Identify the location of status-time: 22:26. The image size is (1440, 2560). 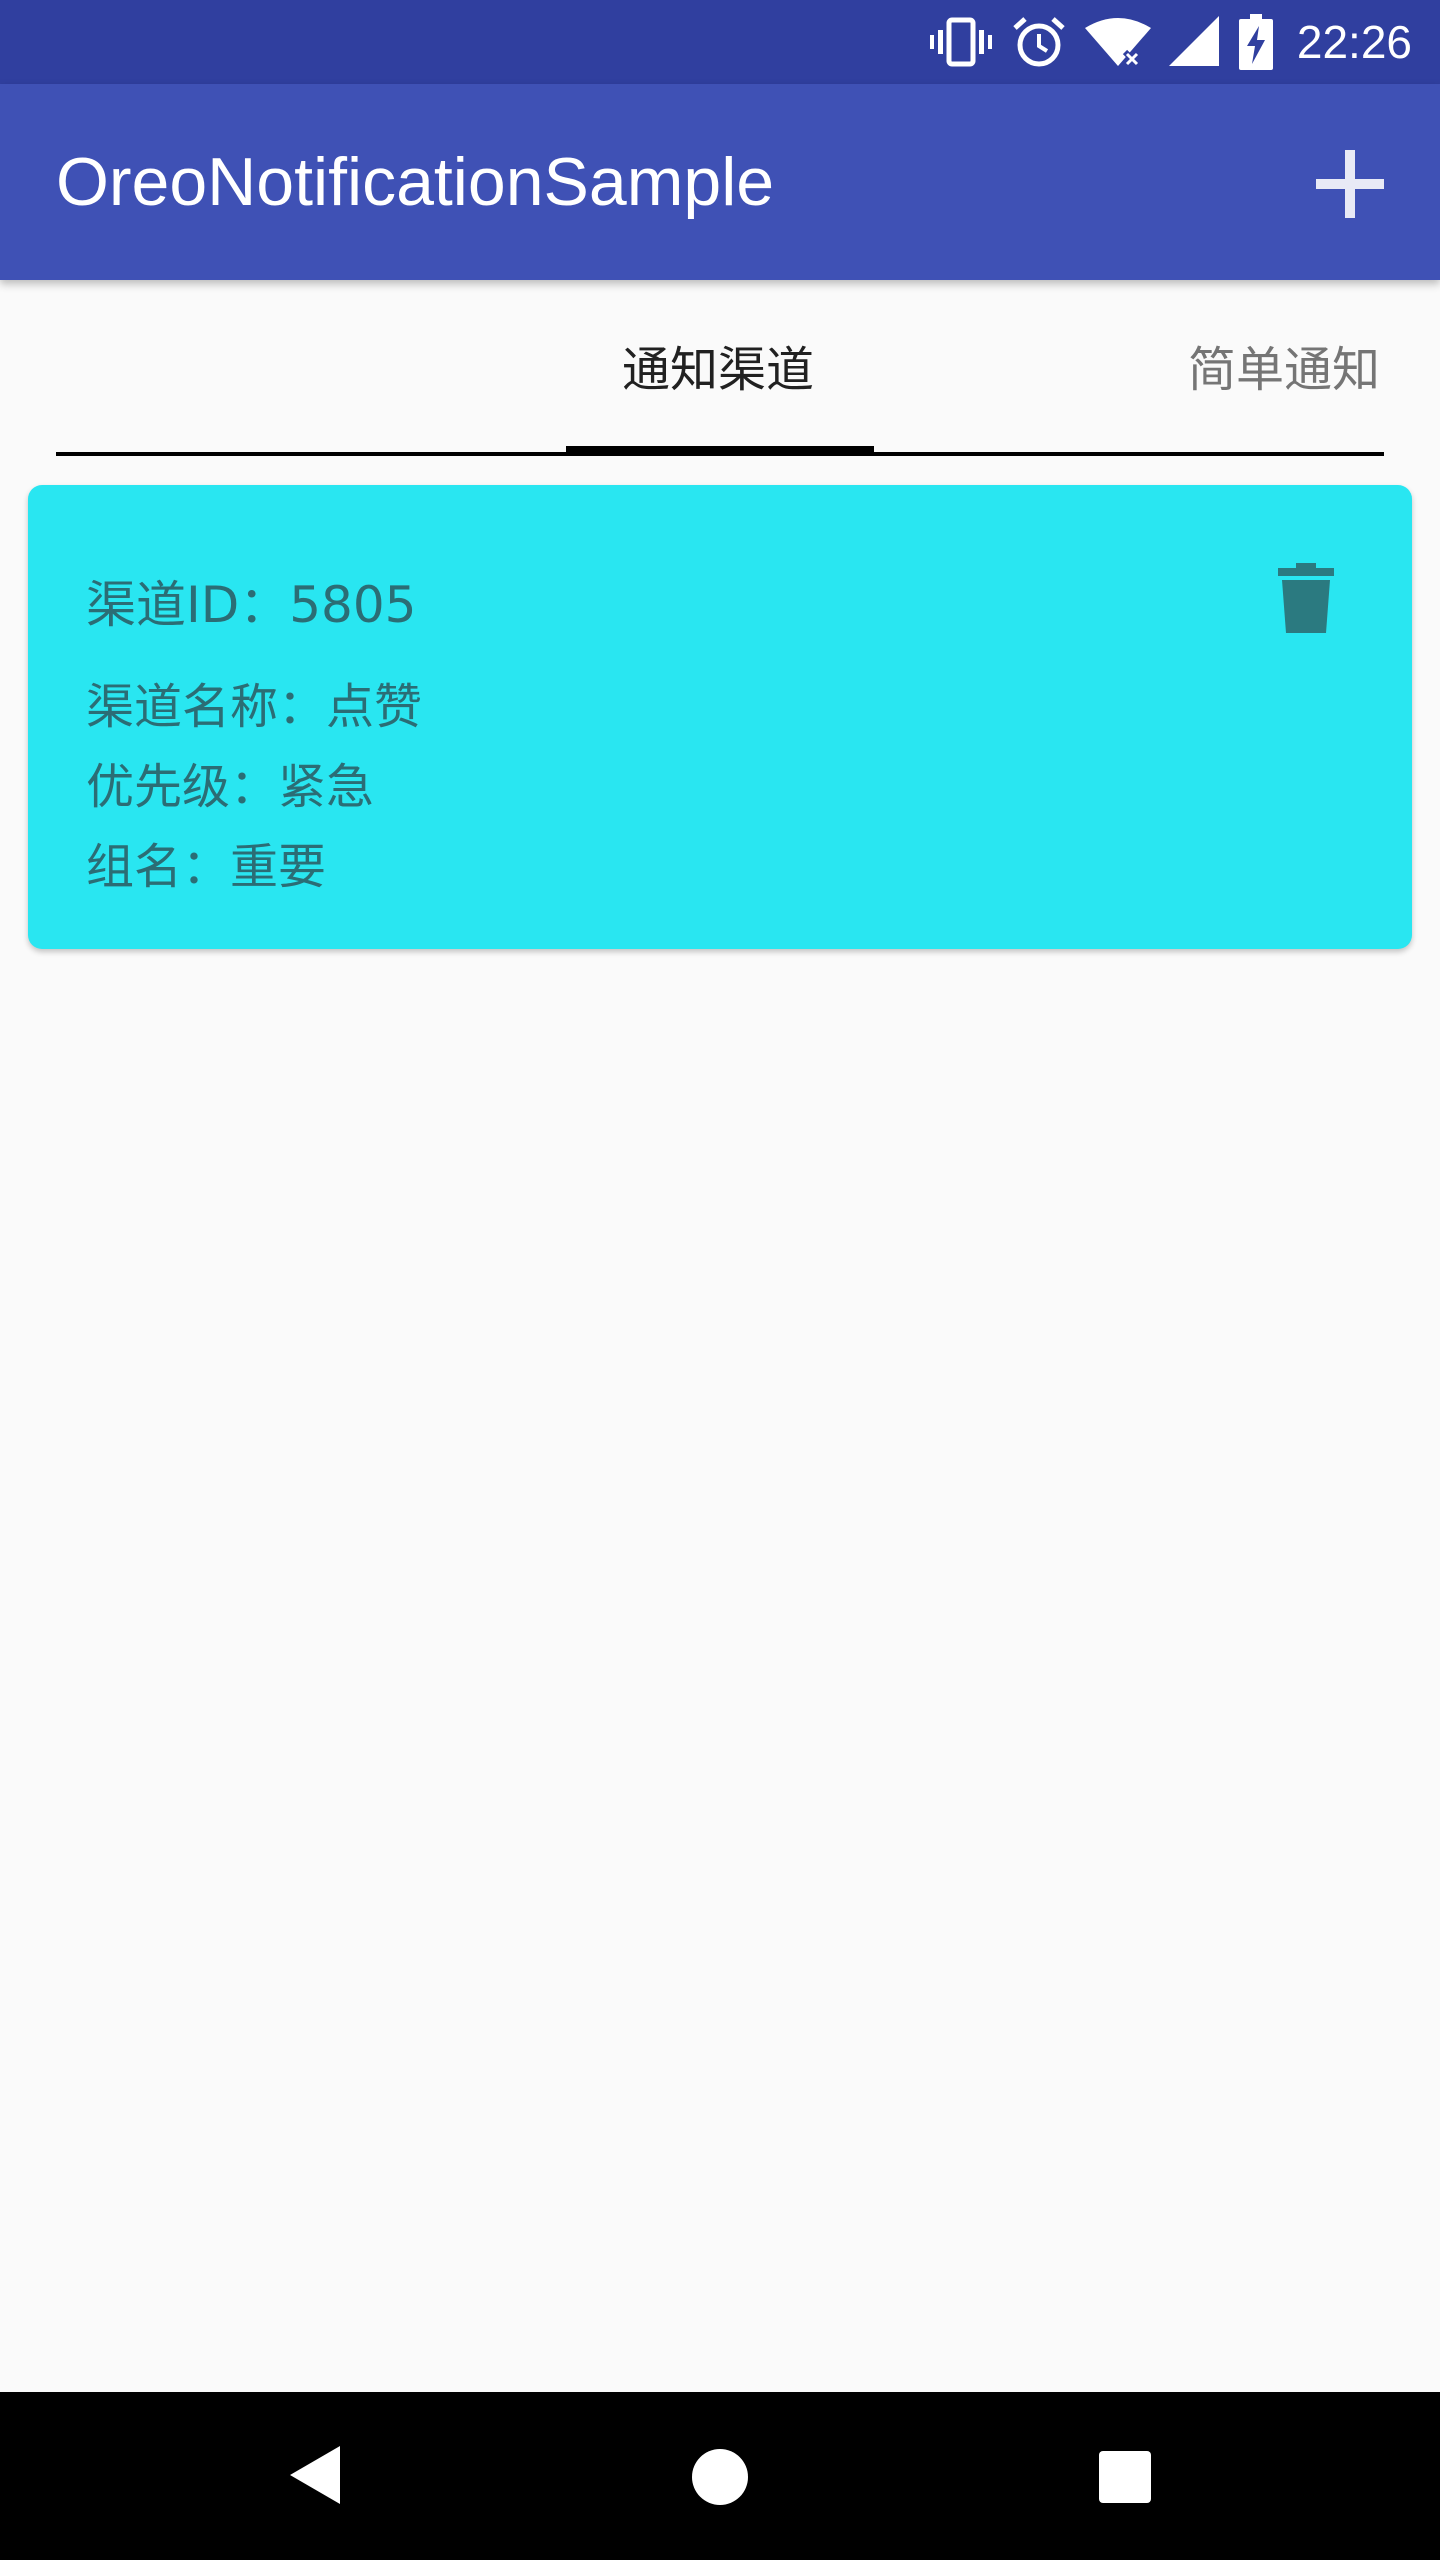
(1354, 42).